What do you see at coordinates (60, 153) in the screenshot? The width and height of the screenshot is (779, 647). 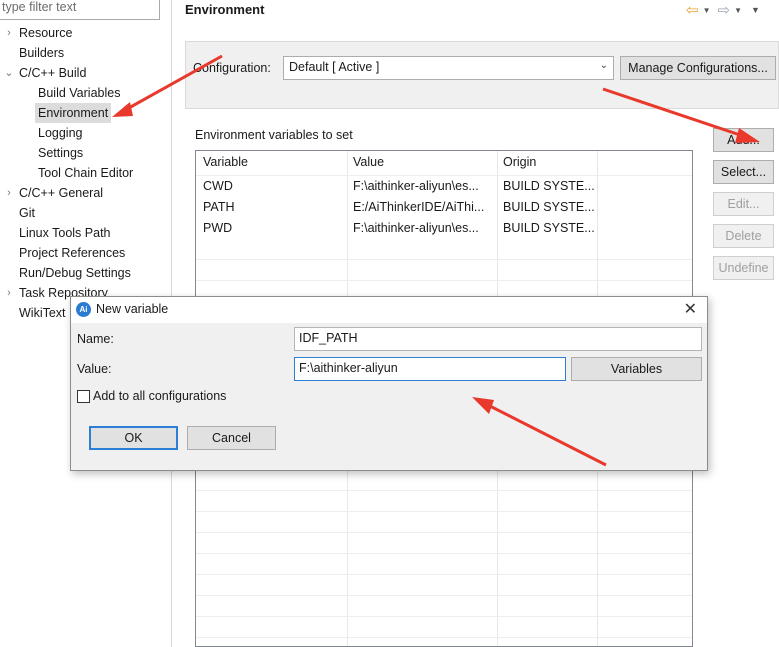 I see `tree-item-settings: Settings` at bounding box center [60, 153].